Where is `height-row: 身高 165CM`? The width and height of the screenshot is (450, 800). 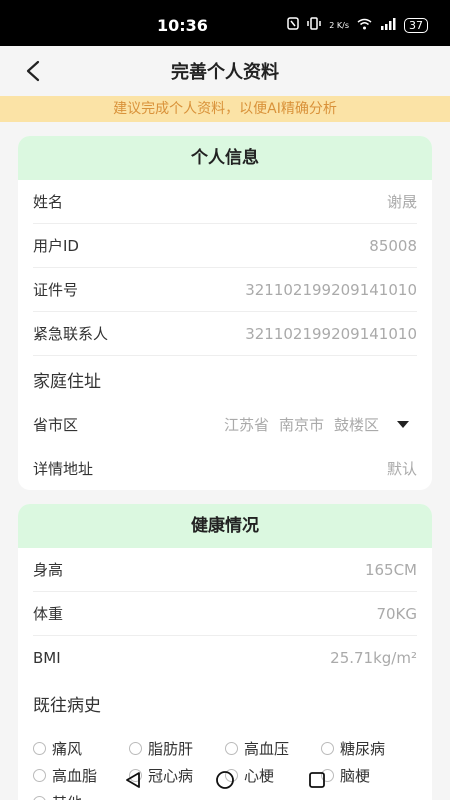
height-row: 身高 165CM is located at coordinates (225, 570).